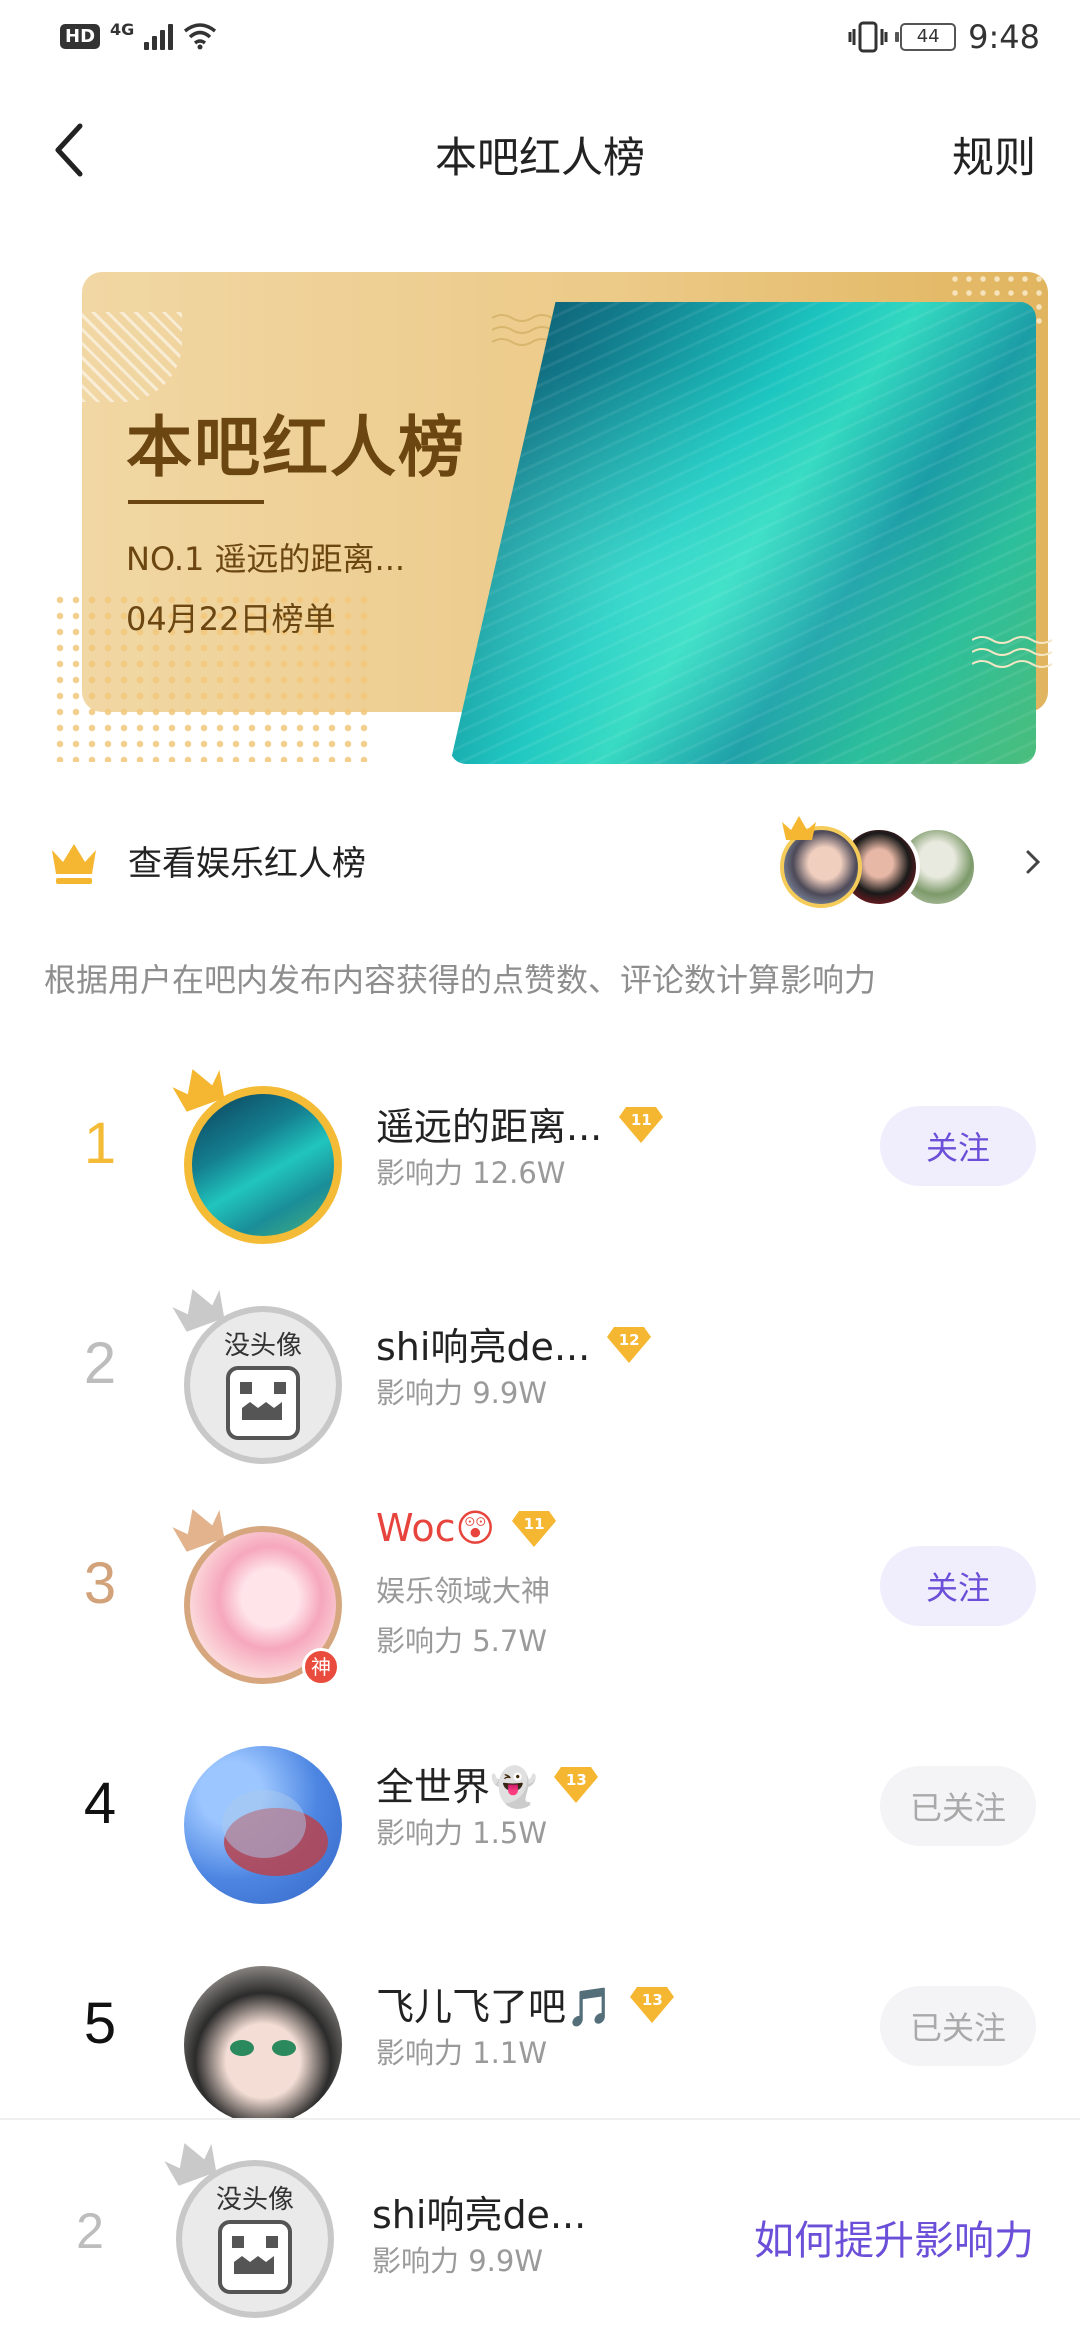 Image resolution: width=1080 pixels, height=2340 pixels. I want to click on name-line: 飞儿飞了吧🎵 13, so click(525, 2003).